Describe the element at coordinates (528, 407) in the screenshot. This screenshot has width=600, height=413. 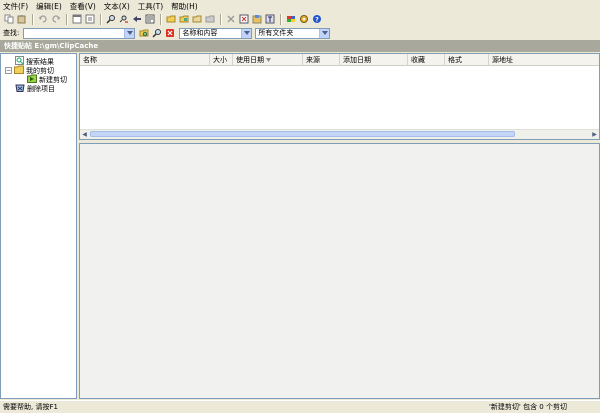
I see `status-folder-info: '新建剪切' 包含 0 个剪切` at that location.